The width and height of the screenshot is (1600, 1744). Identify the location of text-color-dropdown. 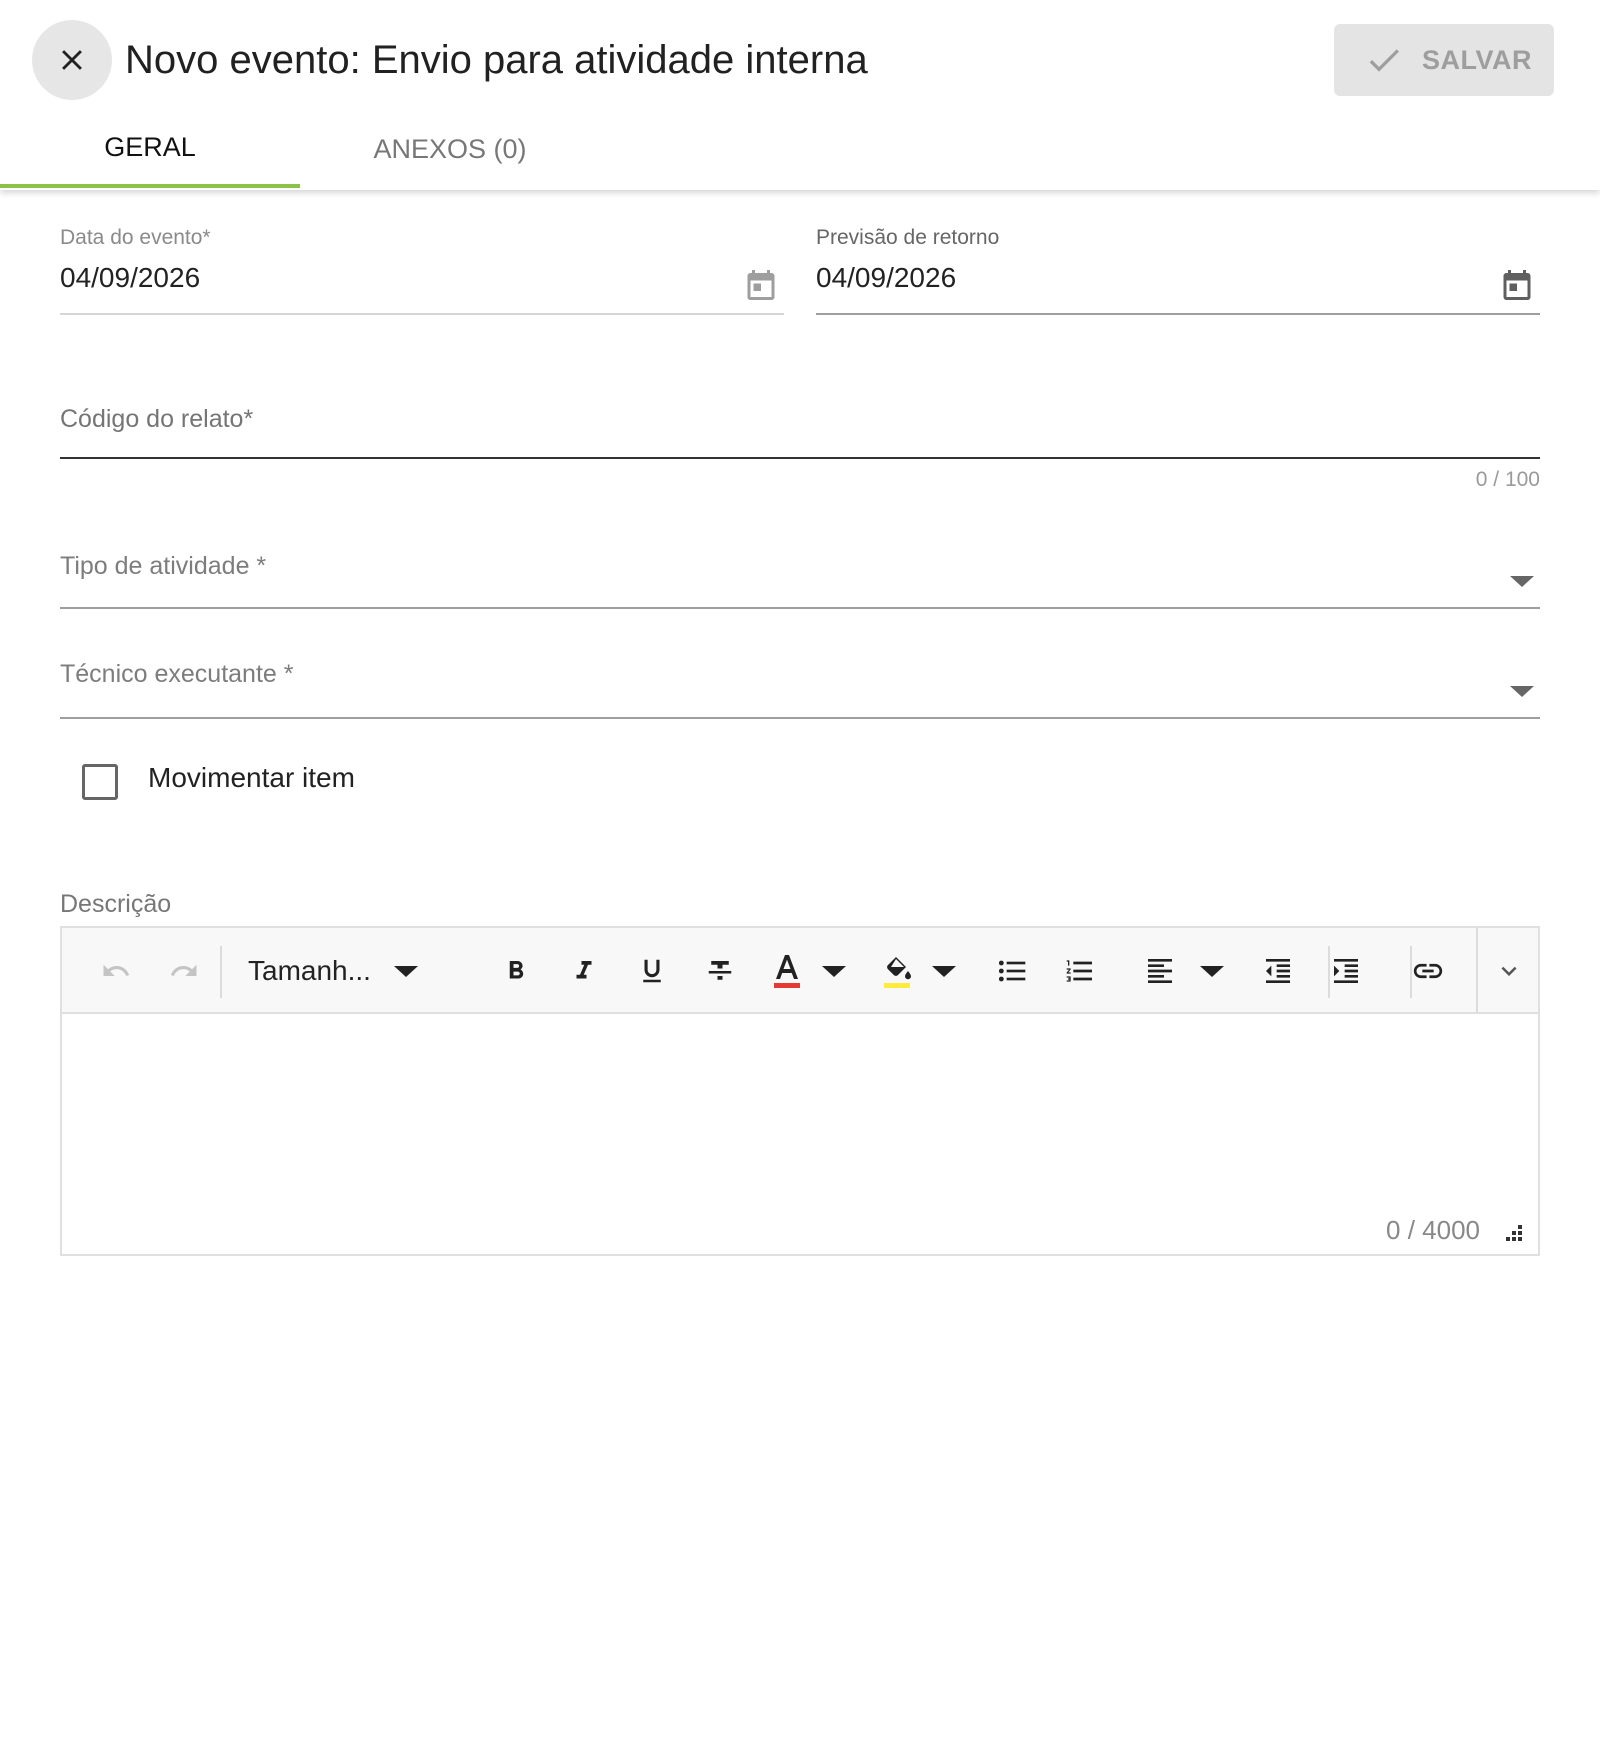
(834, 971).